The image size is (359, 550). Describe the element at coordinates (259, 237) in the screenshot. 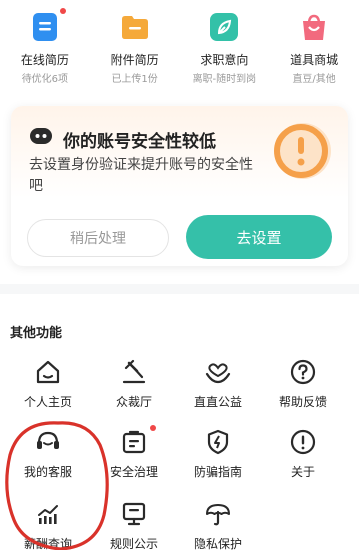

I see `go-set-button: 去设置` at that location.